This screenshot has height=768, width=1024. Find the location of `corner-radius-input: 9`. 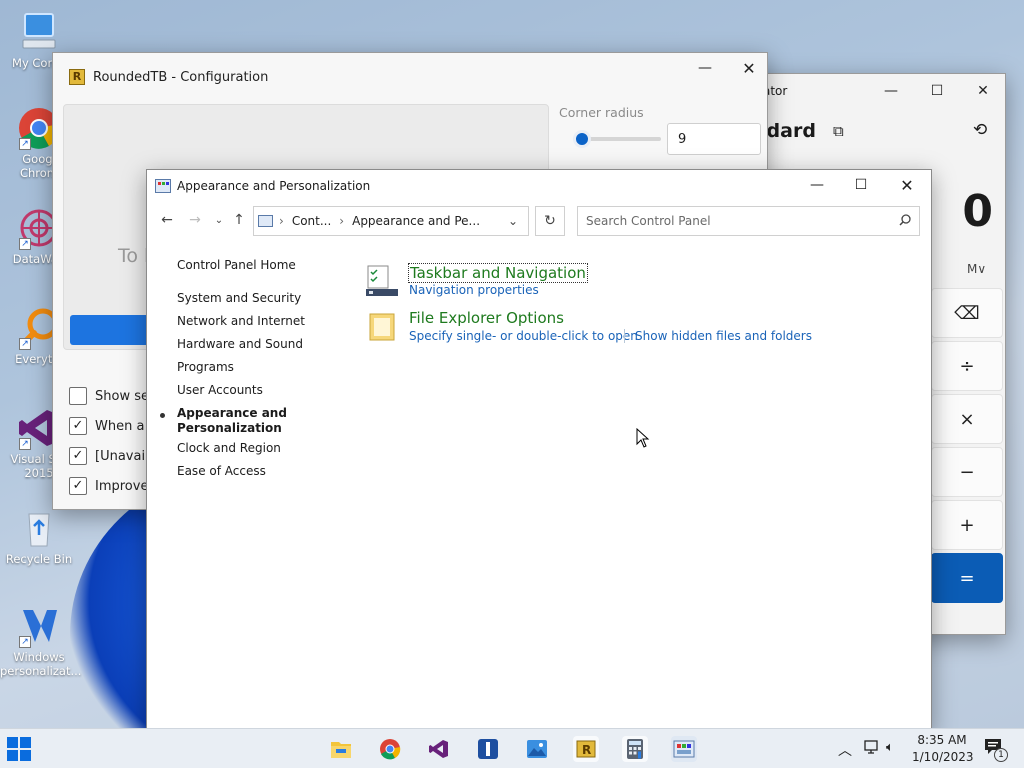

corner-radius-input: 9 is located at coordinates (714, 139).